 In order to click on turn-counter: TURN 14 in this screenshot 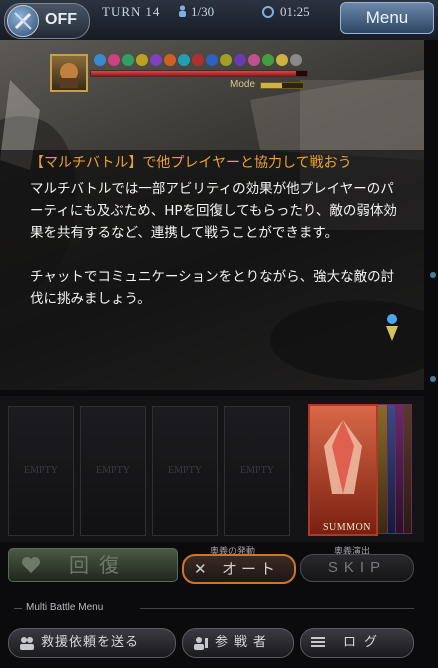, I will do `click(129, 12)`.